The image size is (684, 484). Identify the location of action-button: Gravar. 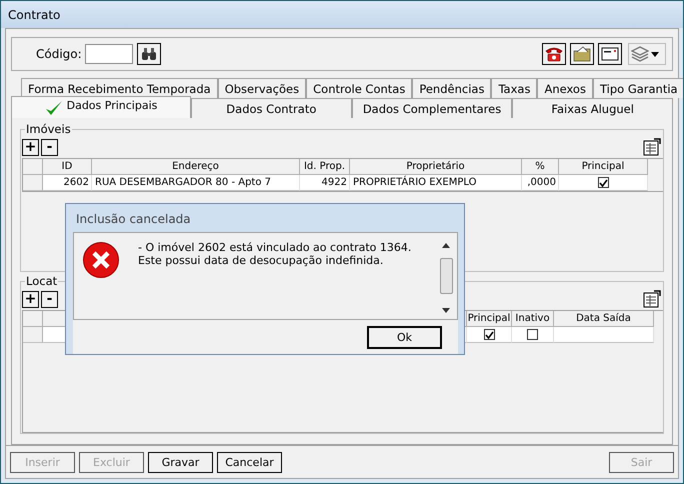
(180, 462).